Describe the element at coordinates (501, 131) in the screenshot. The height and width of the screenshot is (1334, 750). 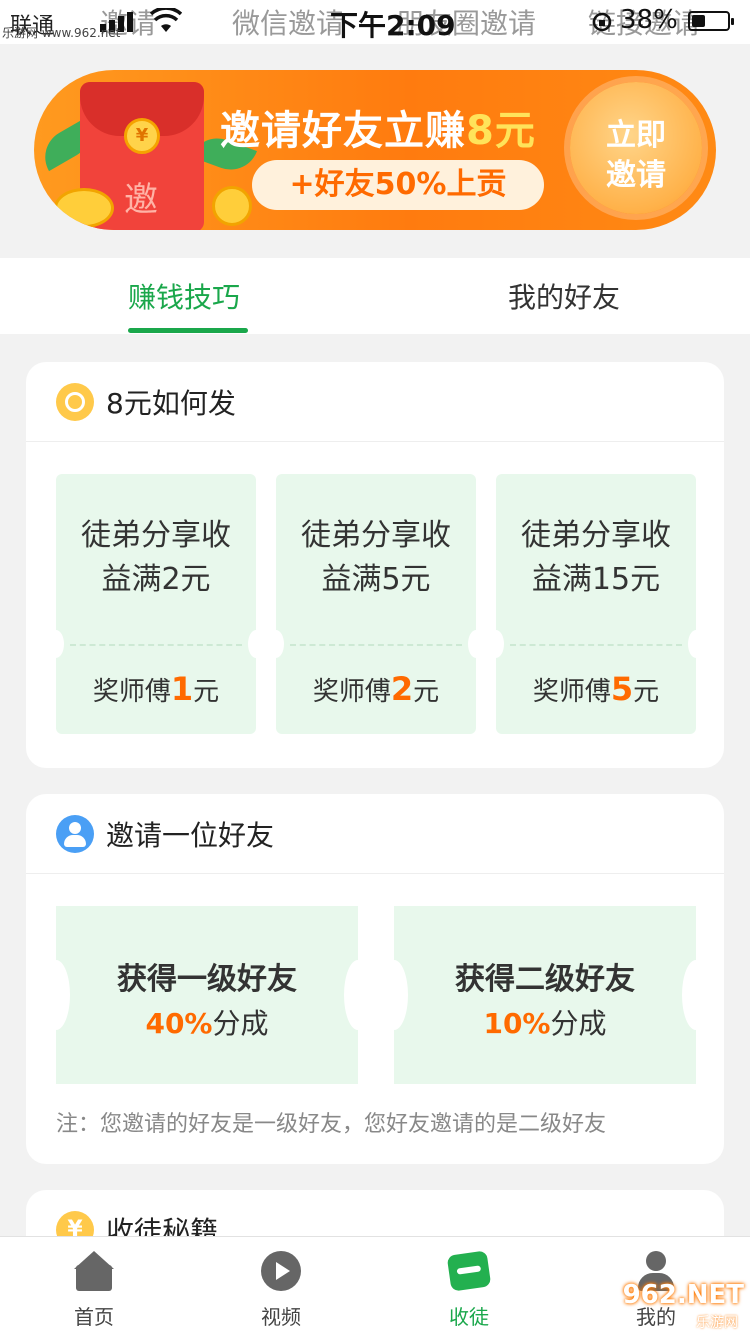
I see `banner-amount: 8元` at that location.